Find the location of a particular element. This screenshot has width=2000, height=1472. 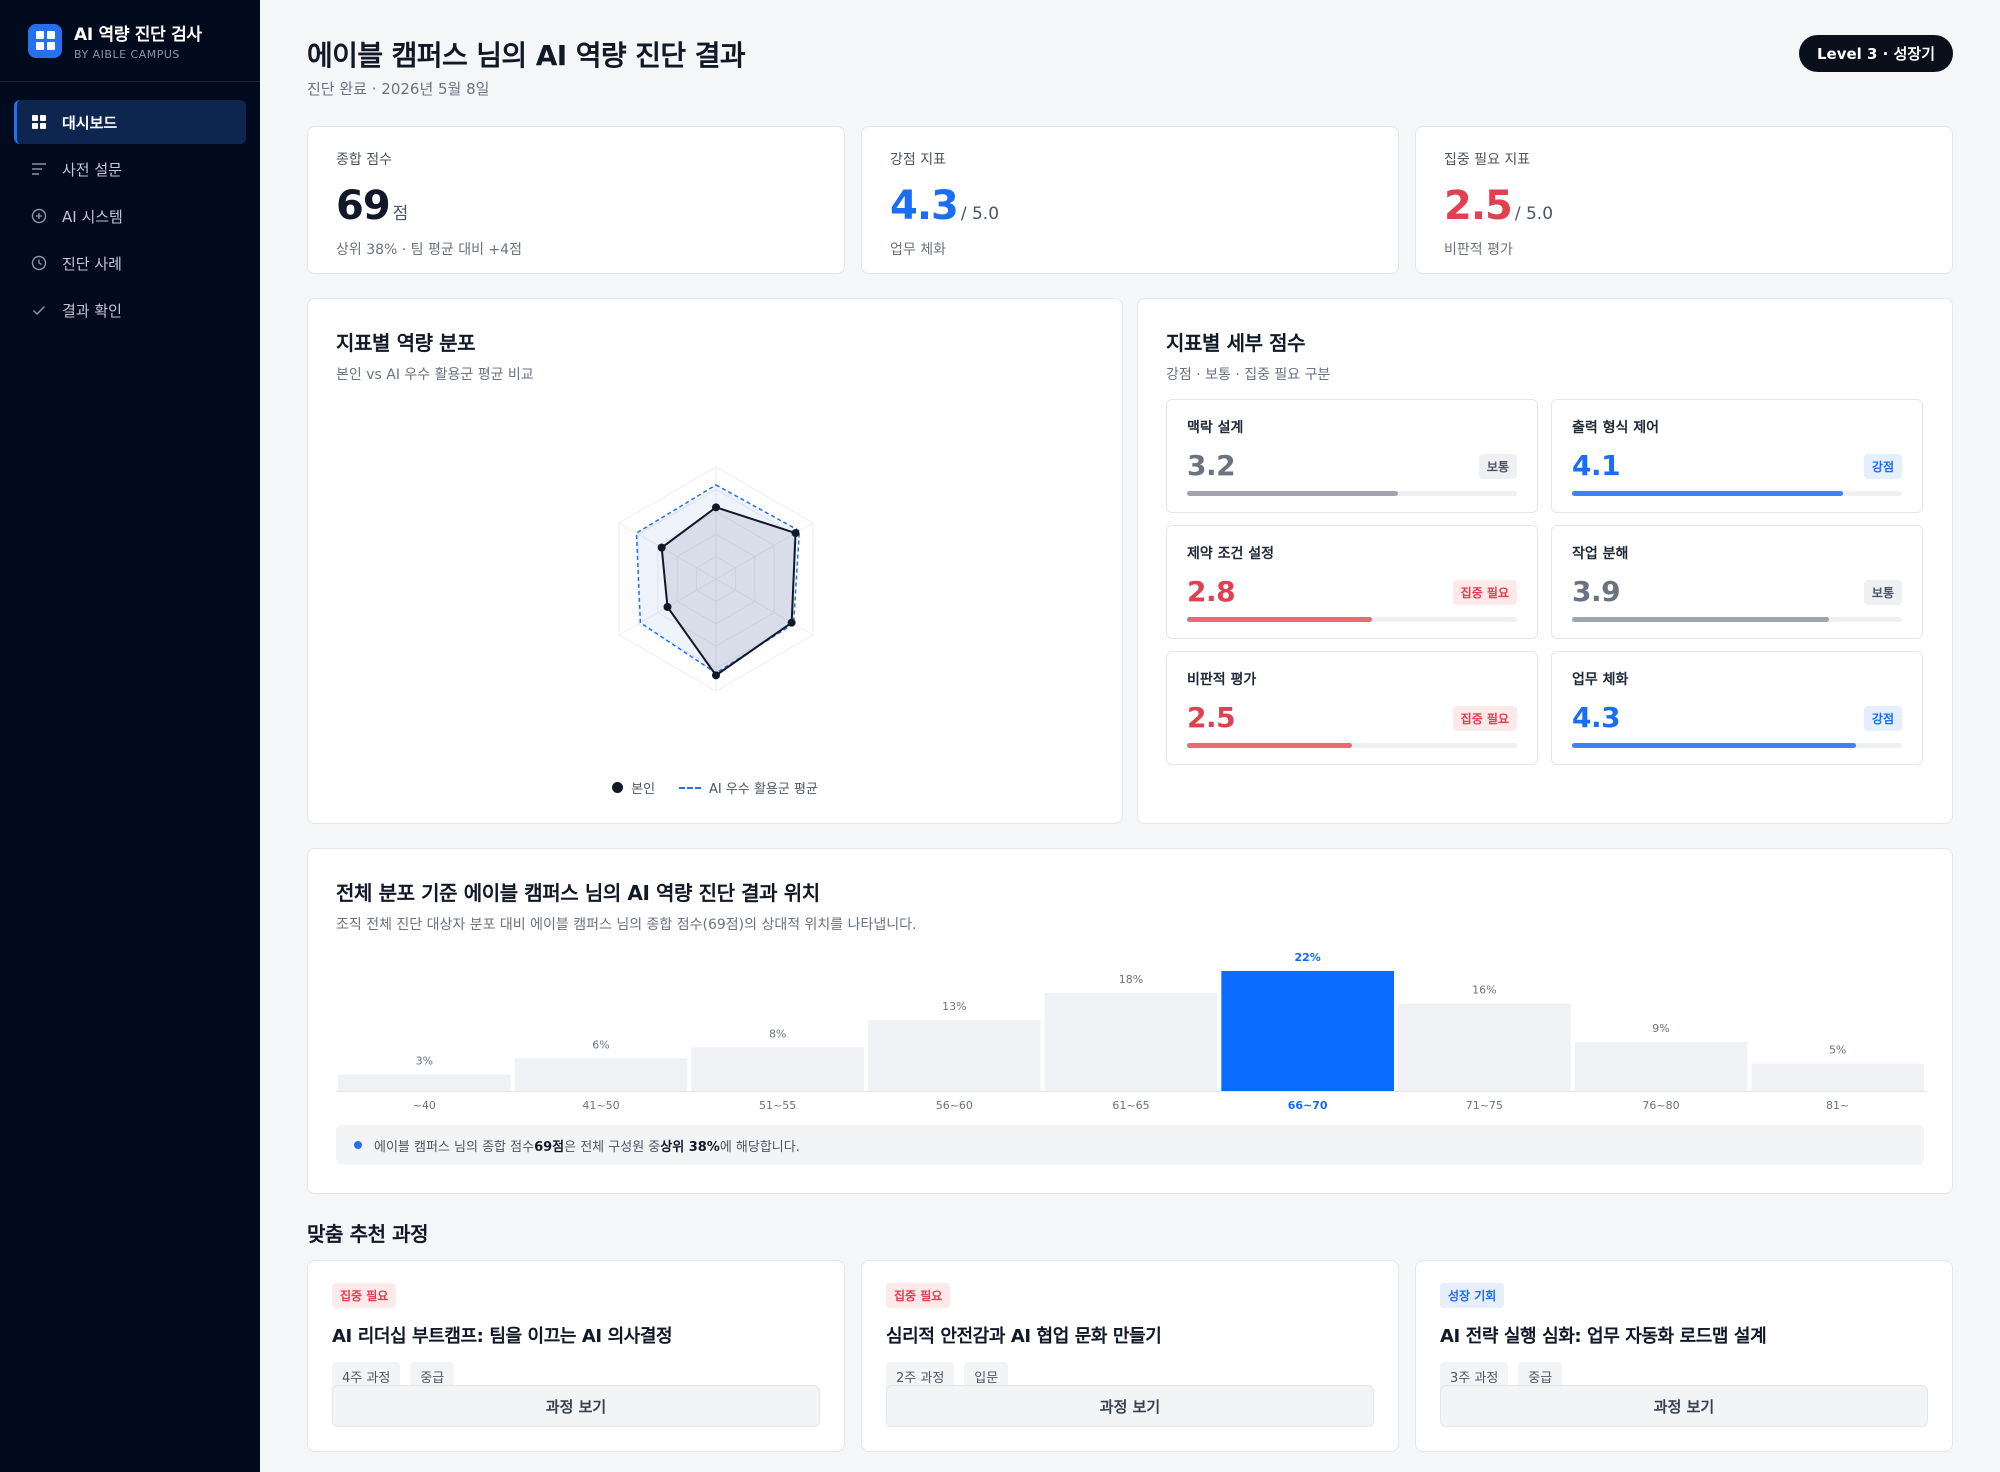

sidebar-item-ai-system: AI 시스템 is located at coordinates (130, 216).